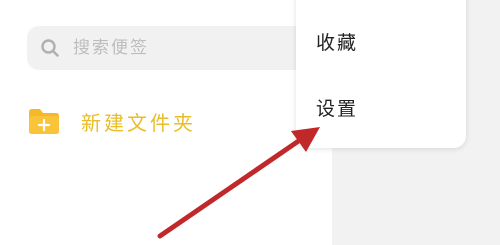 Image resolution: width=500 pixels, height=245 pixels. Describe the element at coordinates (44, 121) in the screenshot. I see `folder-plus-icon` at that location.